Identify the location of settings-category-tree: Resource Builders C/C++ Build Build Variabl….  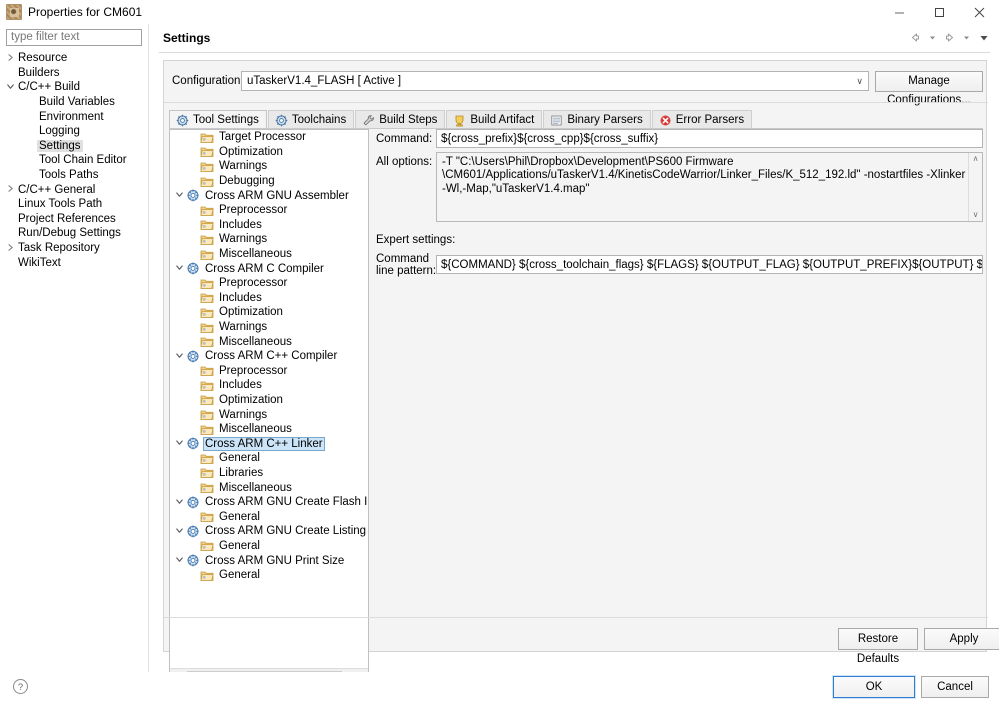
(74, 160).